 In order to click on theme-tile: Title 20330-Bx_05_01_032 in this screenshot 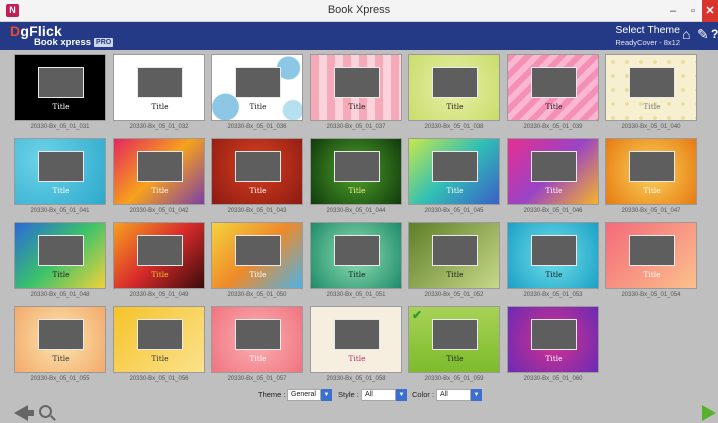, I will do `click(159, 93)`.